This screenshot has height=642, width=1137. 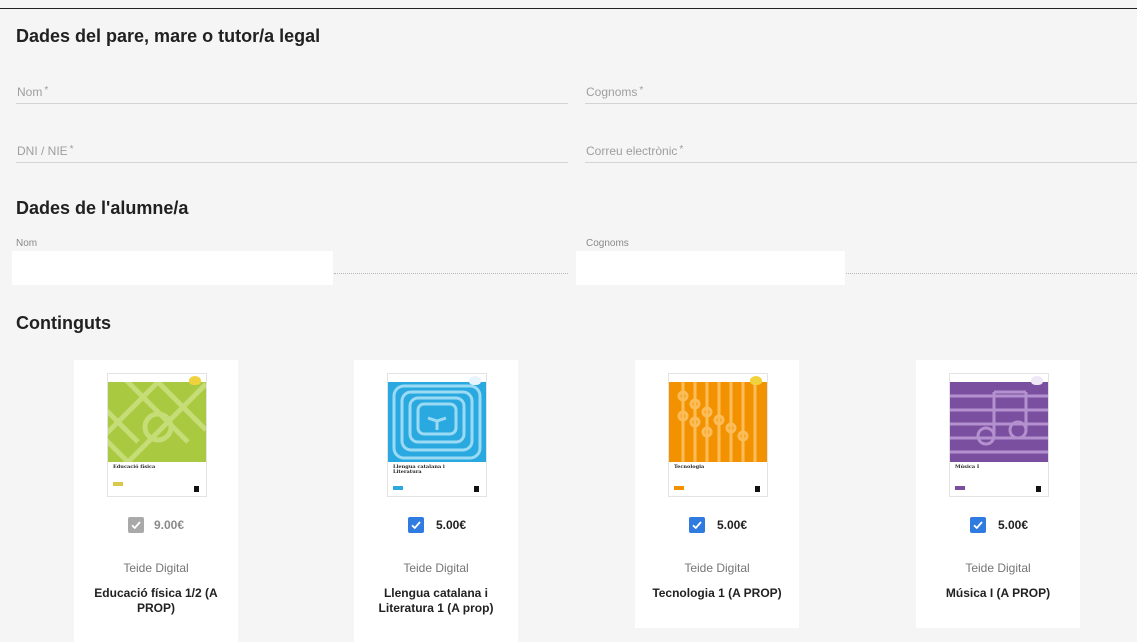 What do you see at coordinates (710, 268) in the screenshot?
I see `student-surname-input` at bounding box center [710, 268].